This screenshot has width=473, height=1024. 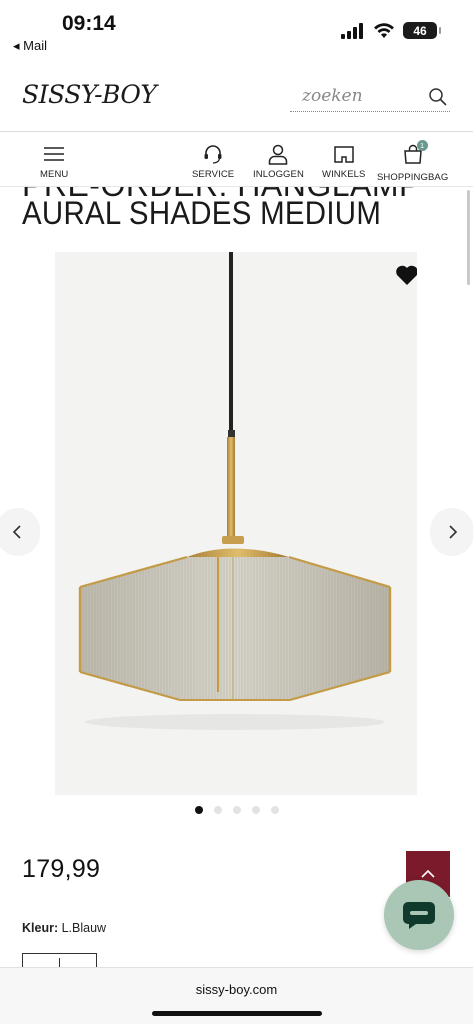 What do you see at coordinates (236, 989) in the screenshot?
I see `url-text: sissy-boy.com` at bounding box center [236, 989].